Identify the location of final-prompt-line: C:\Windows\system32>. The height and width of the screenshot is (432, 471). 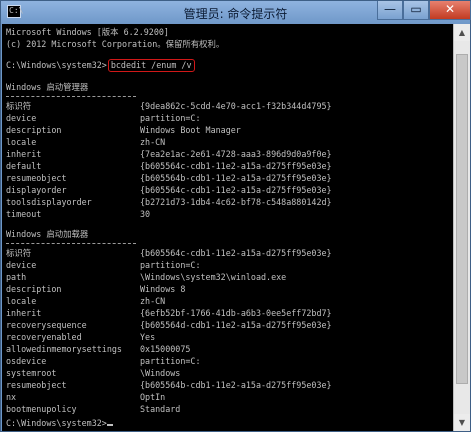
(59, 423).